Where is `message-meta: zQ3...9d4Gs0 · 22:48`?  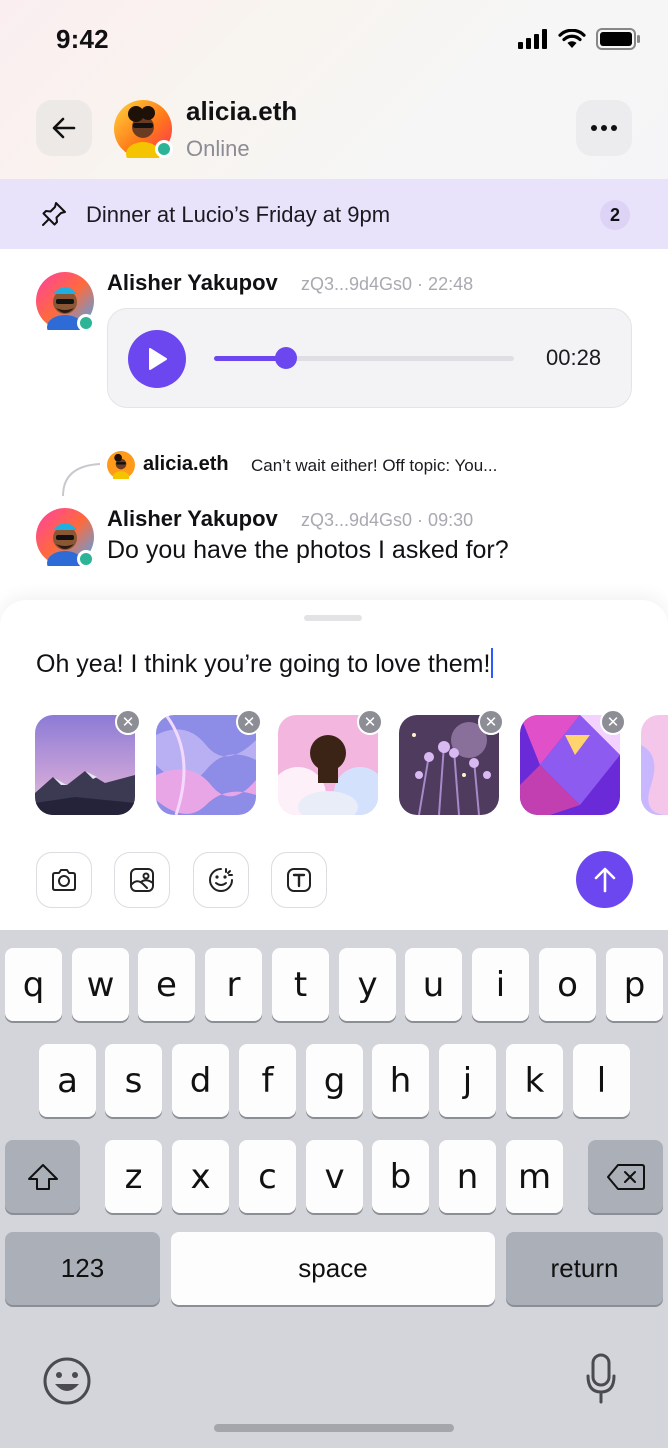 message-meta: zQ3...9d4Gs0 · 22:48 is located at coordinates (387, 284).